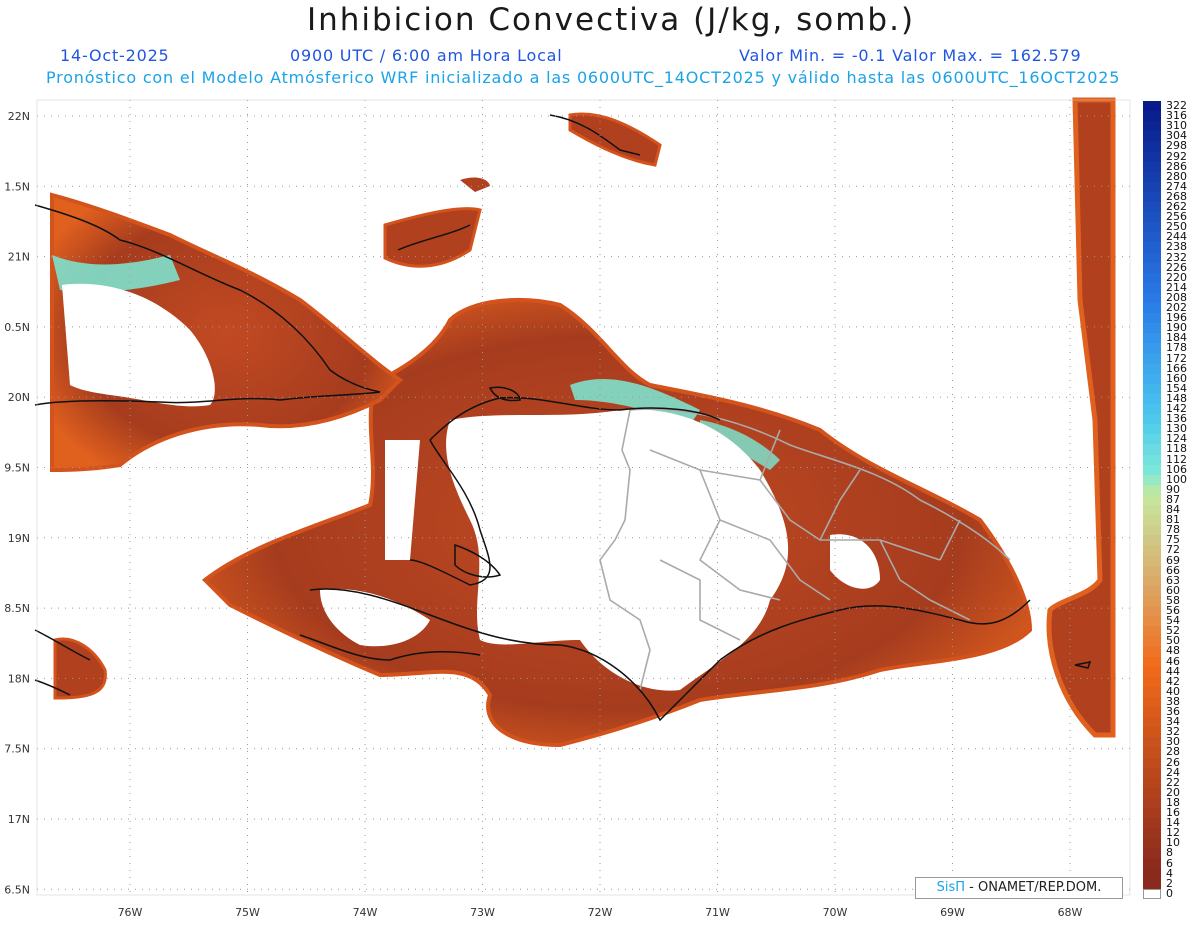 The image size is (1200, 927). I want to click on lon-label: 70W, so click(835, 912).